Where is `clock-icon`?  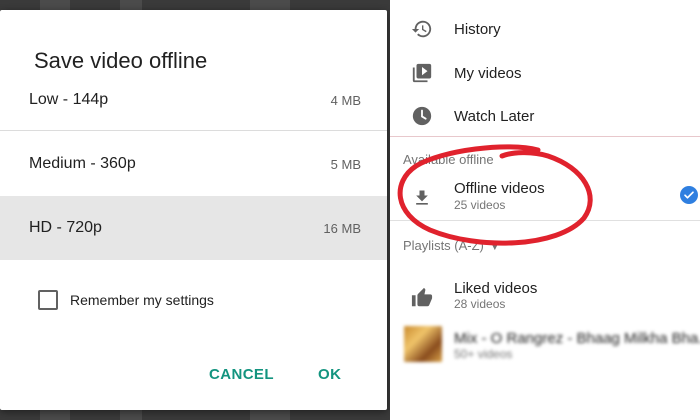 clock-icon is located at coordinates (422, 116).